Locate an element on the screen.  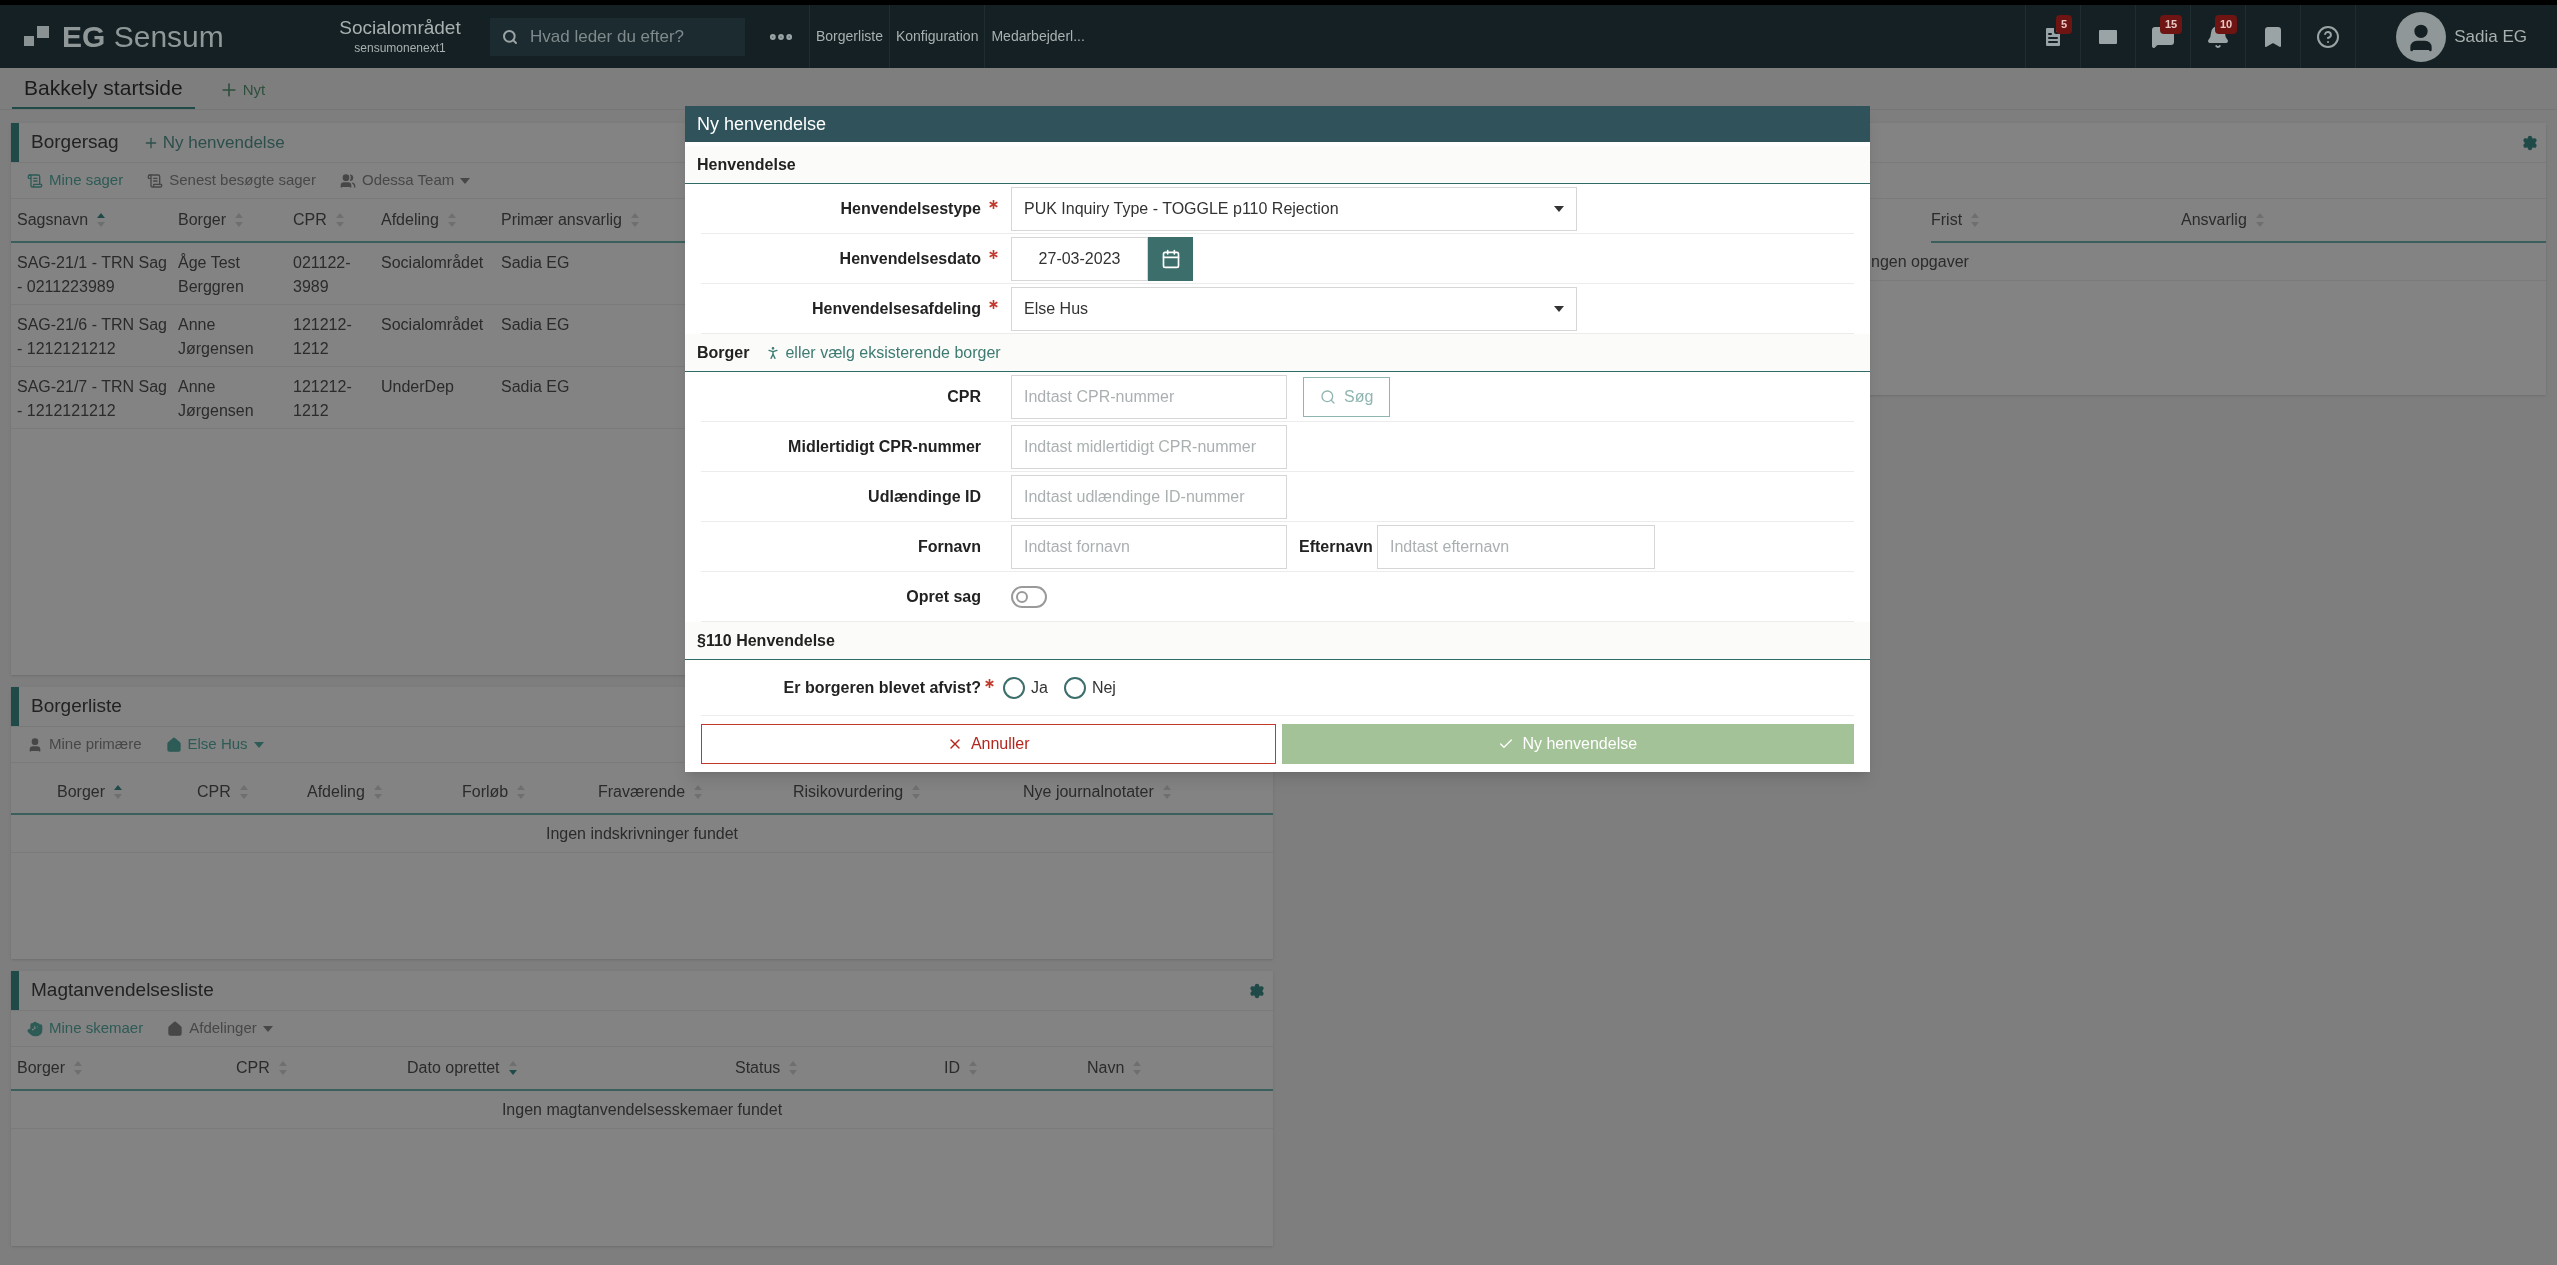
select-field: PUK Inquiry Type - TOGGLE p110 Rejection is located at coordinates (1294, 208).